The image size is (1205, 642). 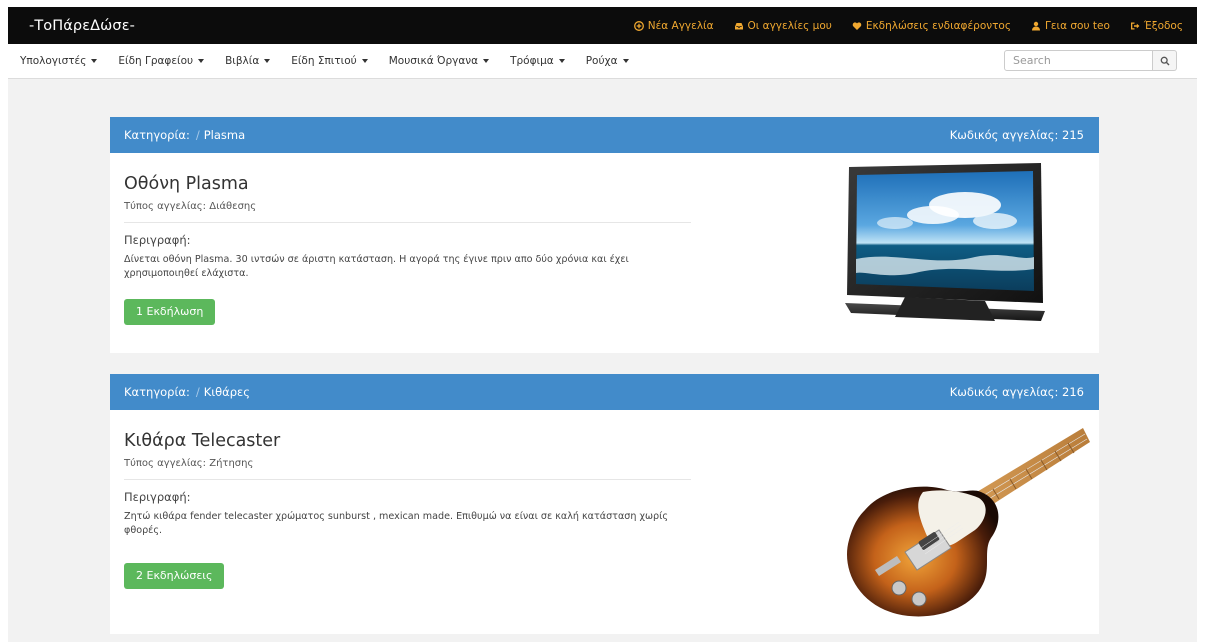 I want to click on ad-code-value: 216, so click(x=1073, y=392).